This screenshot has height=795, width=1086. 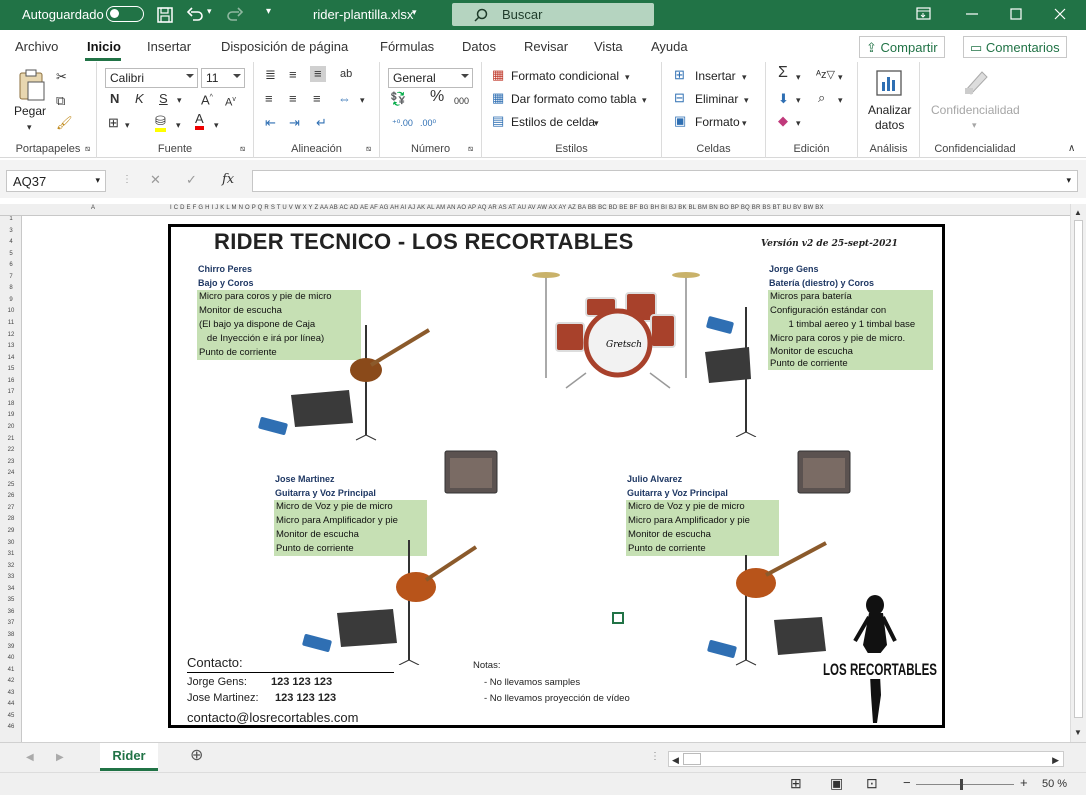 I want to click on row-header: 24, so click(x=11, y=473).